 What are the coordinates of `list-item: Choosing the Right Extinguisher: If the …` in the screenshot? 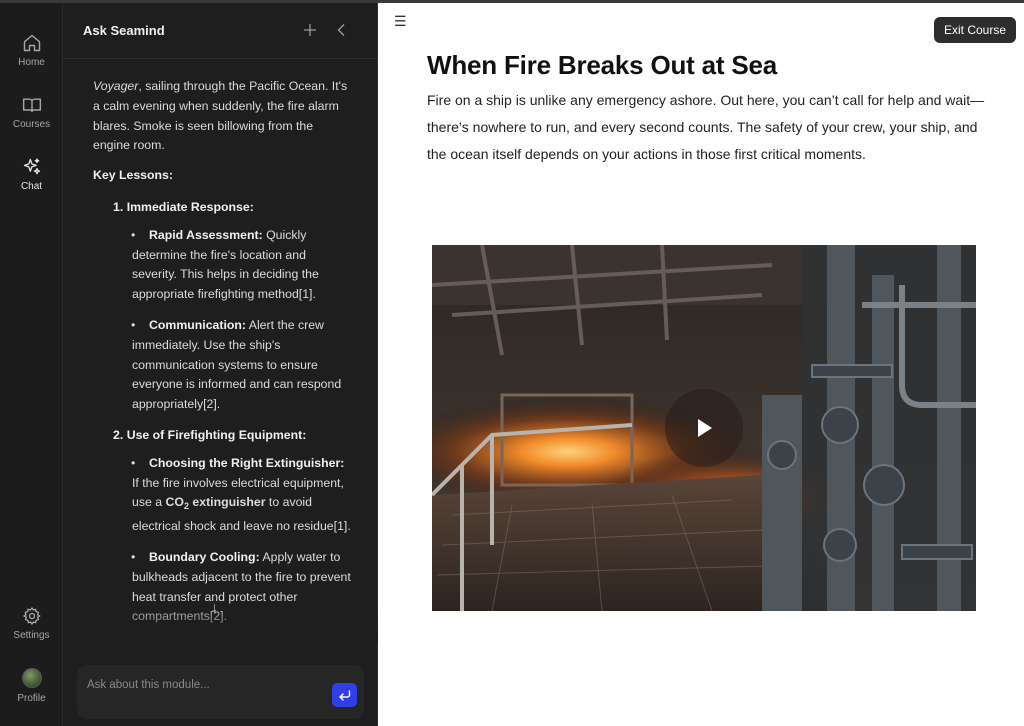 It's located at (242, 495).